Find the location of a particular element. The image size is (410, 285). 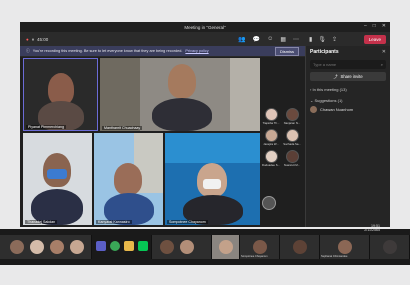

chat-icon: 💬 is located at coordinates (256, 39).